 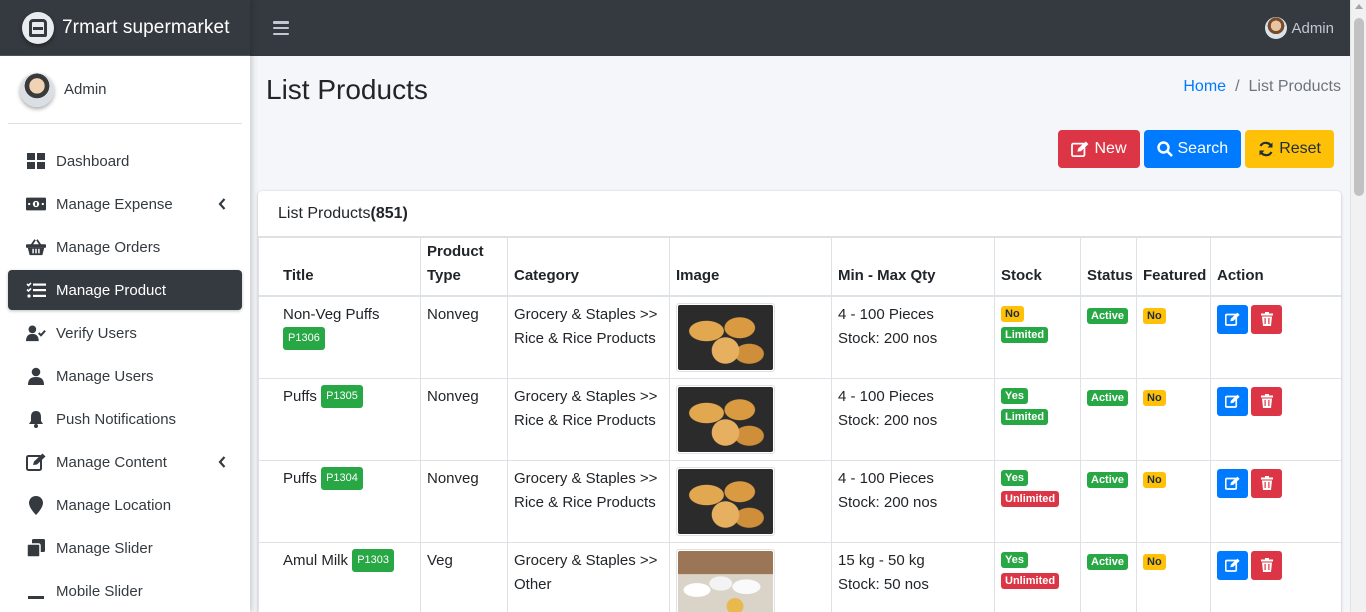 I want to click on dashboard-icon, so click(x=36, y=161).